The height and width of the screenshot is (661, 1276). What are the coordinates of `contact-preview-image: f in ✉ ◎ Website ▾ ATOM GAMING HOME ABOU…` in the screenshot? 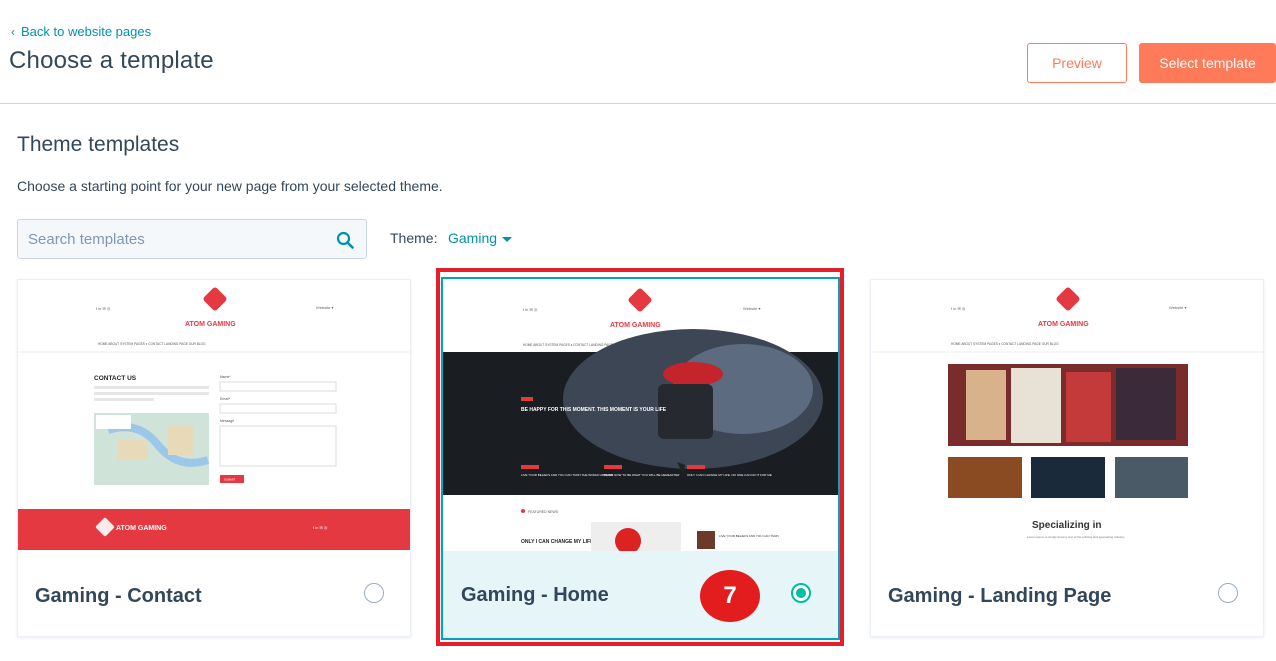 It's located at (214, 418).